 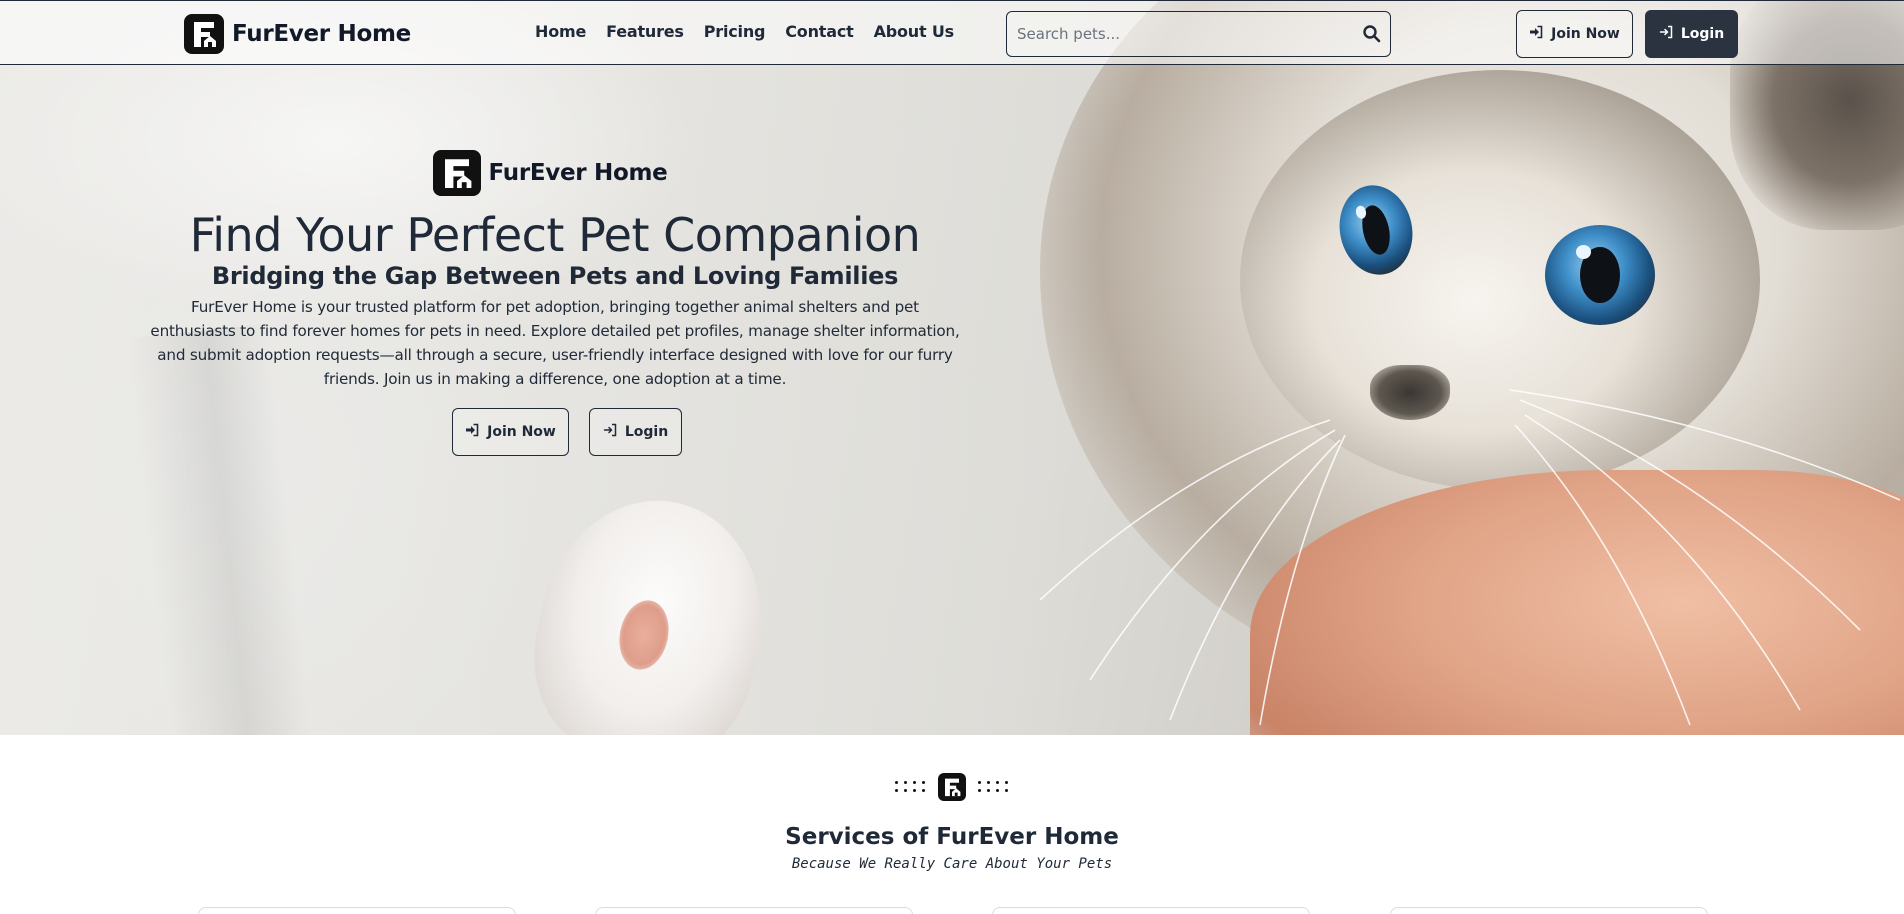 I want to click on hero-login-button: Login, so click(x=635, y=432).